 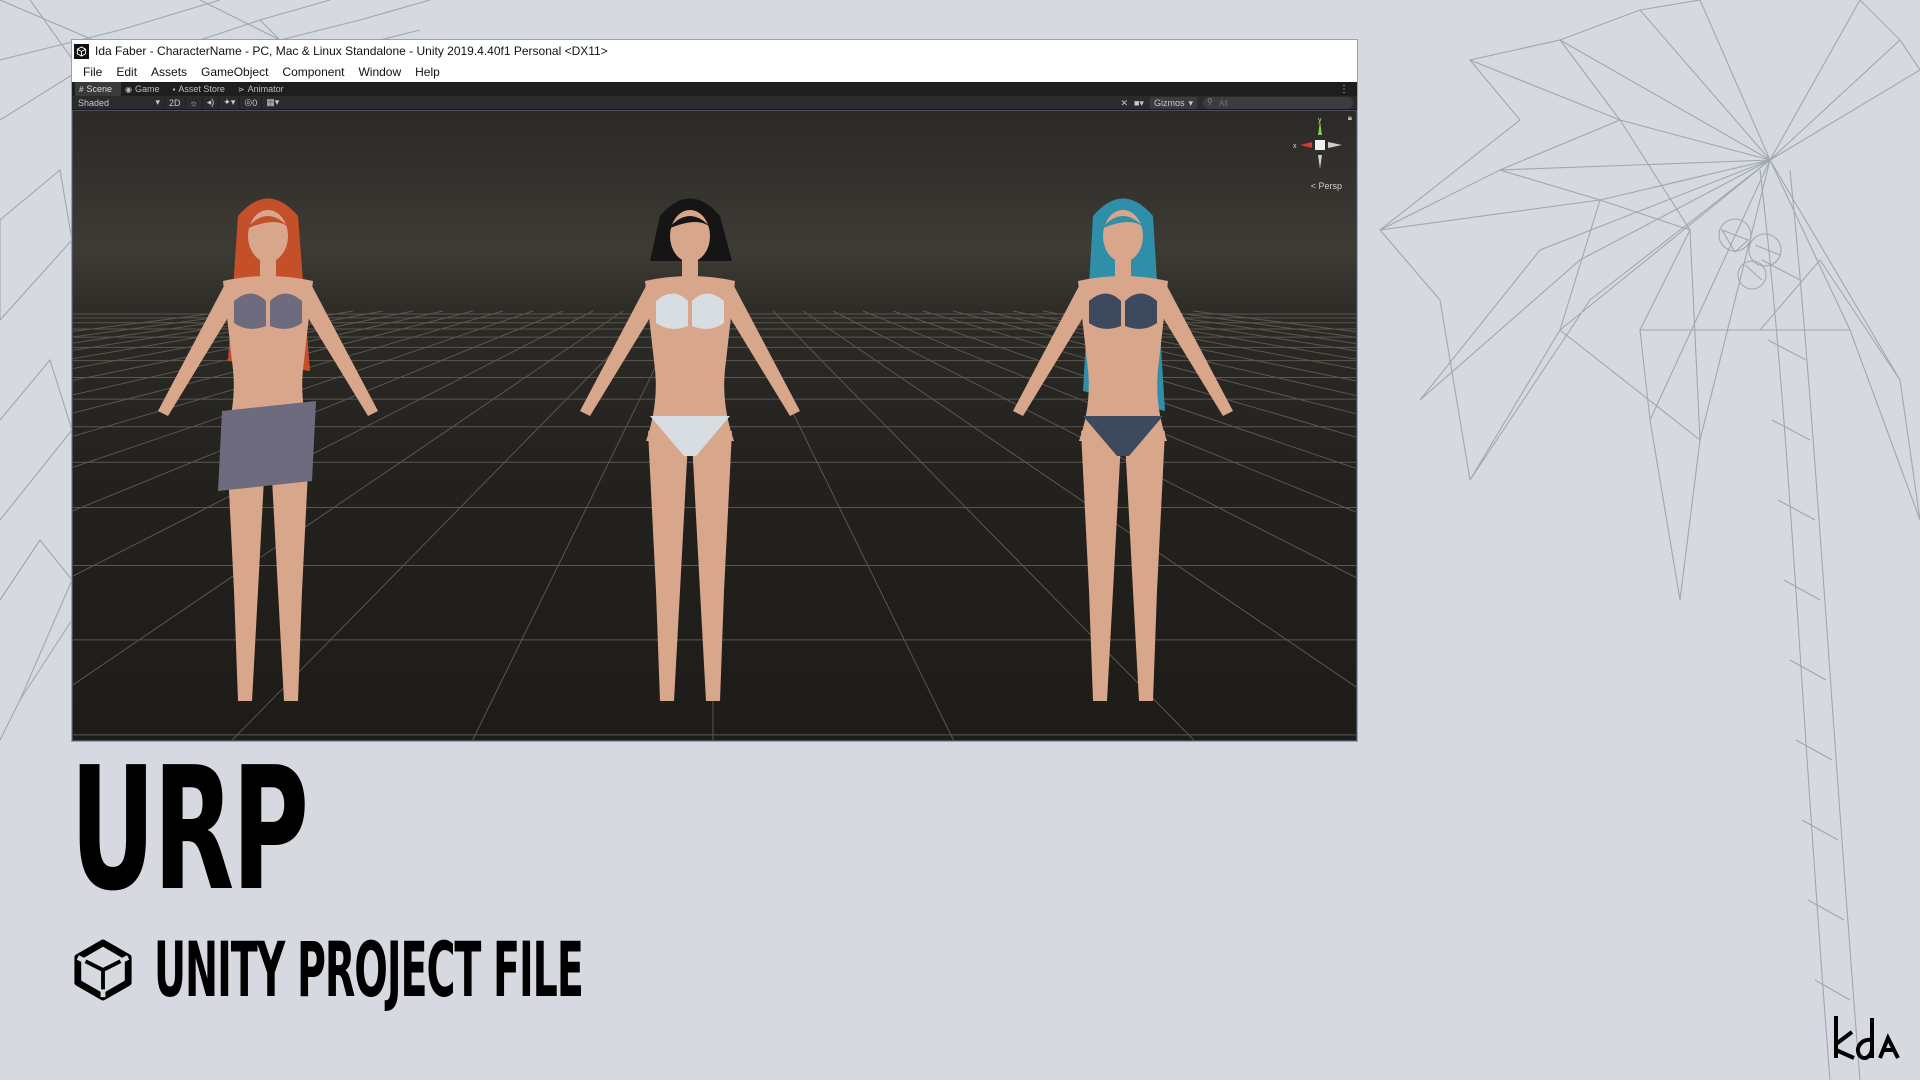 What do you see at coordinates (128, 89) in the screenshot?
I see `gamepad-icon: ◉` at bounding box center [128, 89].